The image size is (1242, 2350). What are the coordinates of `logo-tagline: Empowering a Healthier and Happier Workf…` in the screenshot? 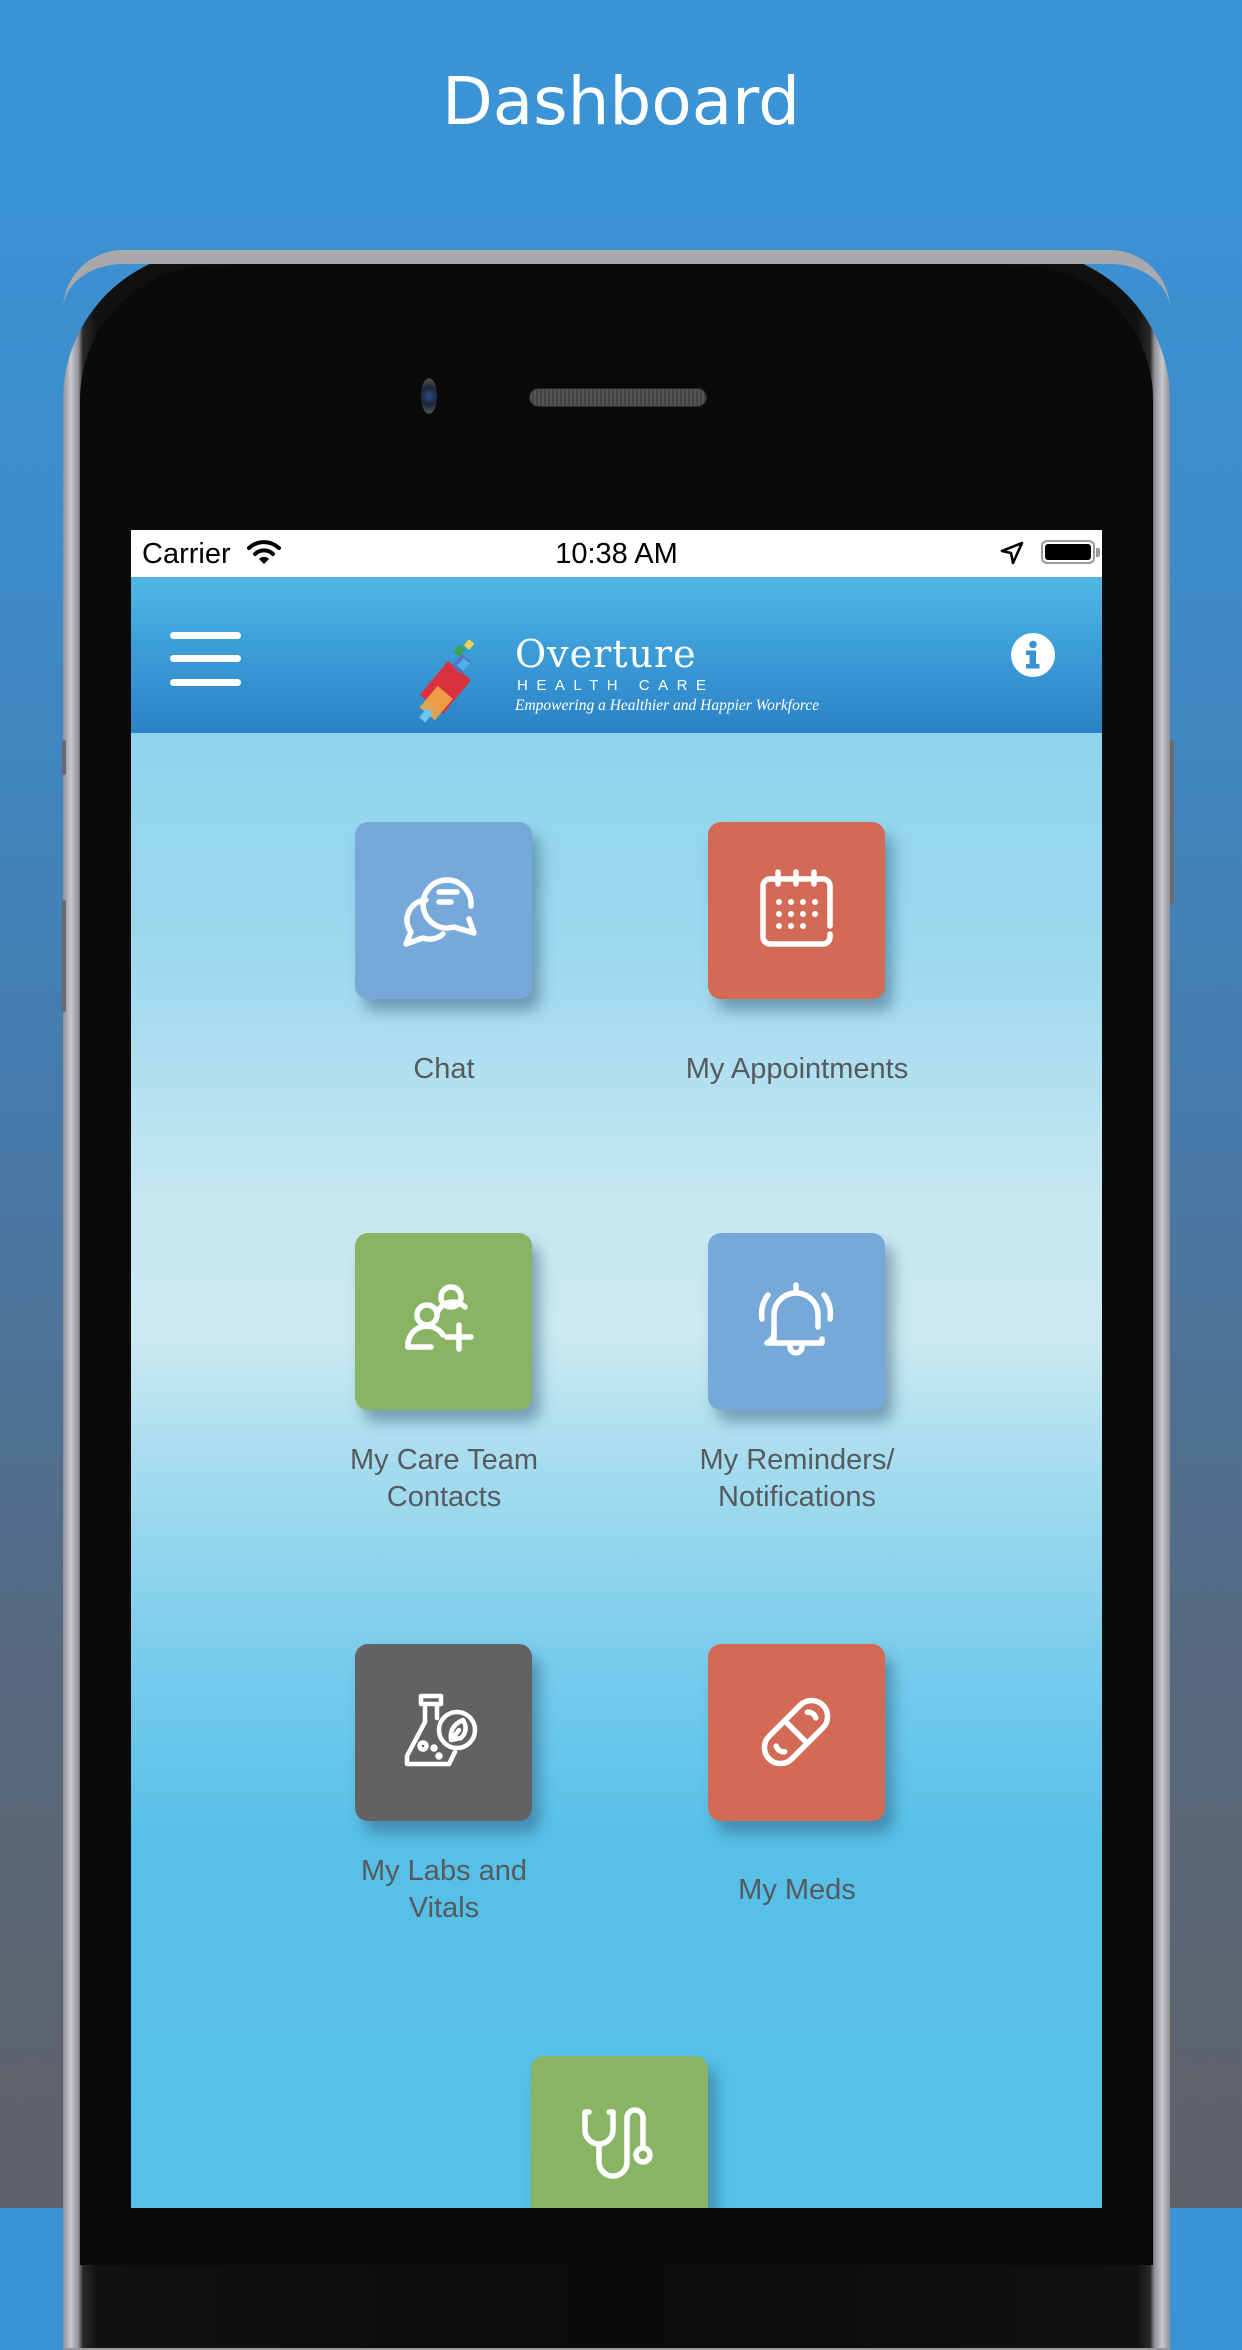 It's located at (667, 705).